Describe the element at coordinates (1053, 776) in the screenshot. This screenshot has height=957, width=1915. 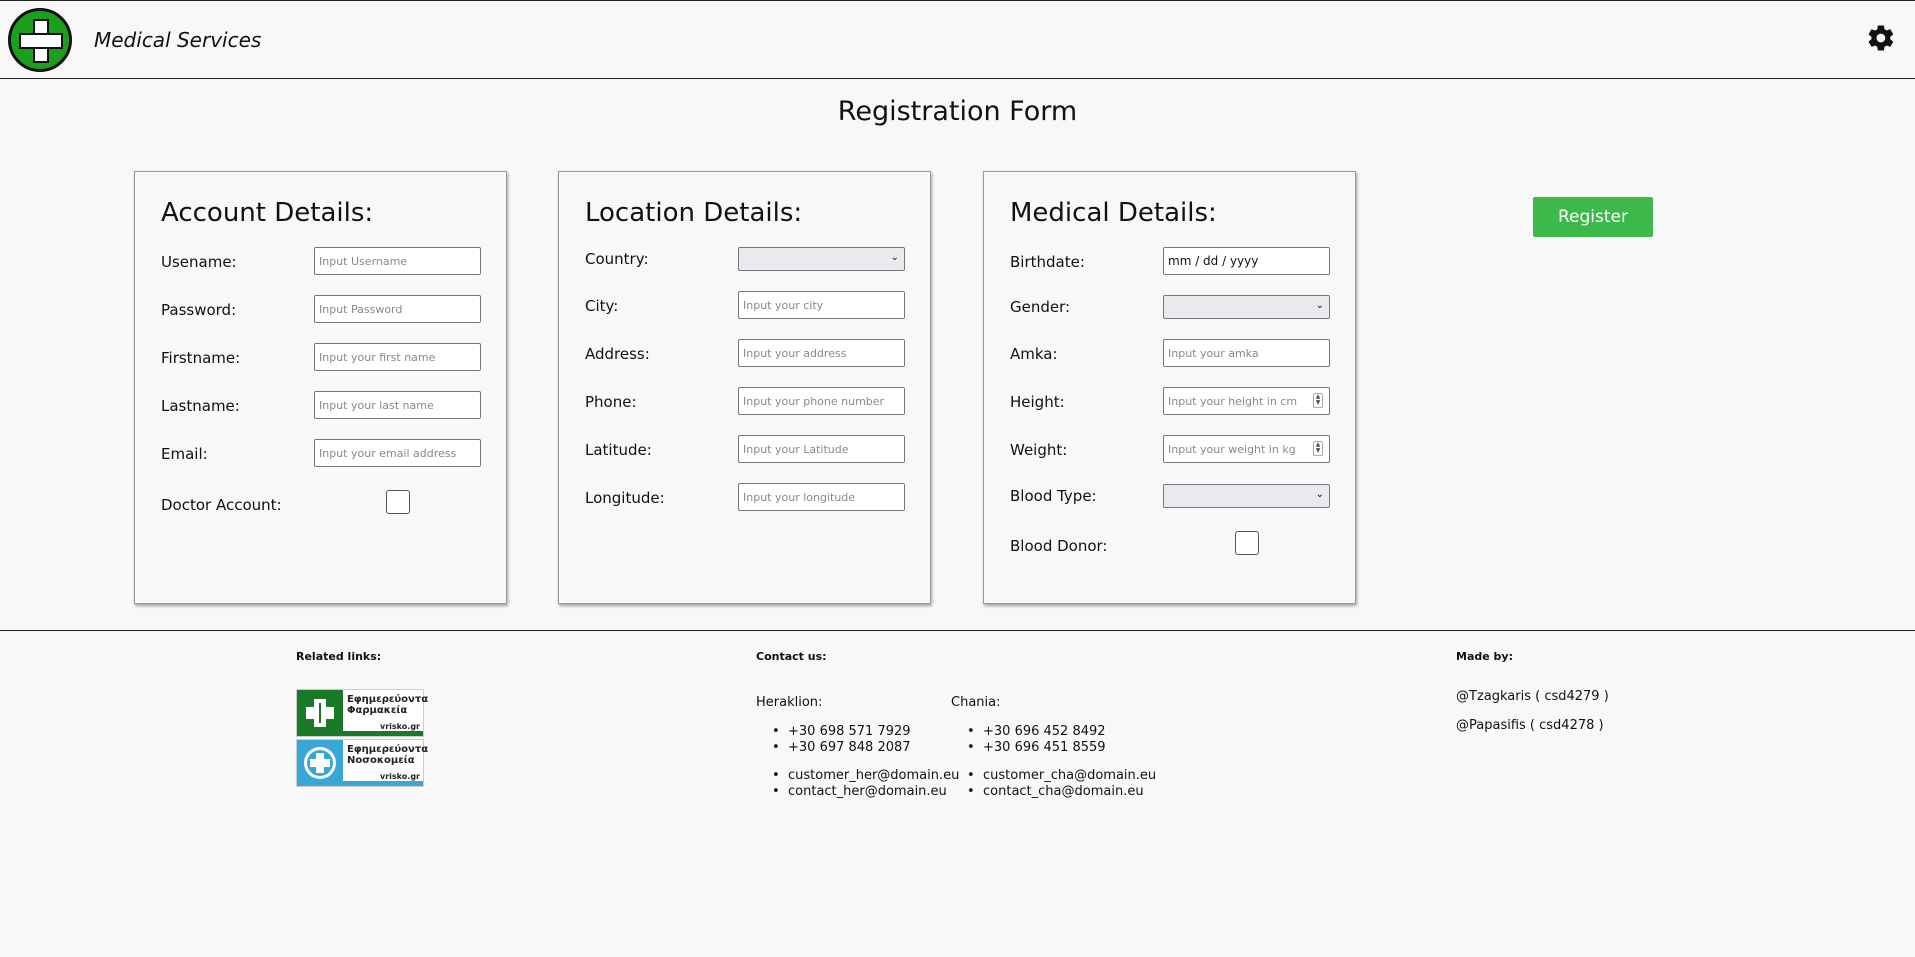
I see `chania-email-1: customer_cha@domain.eu` at that location.